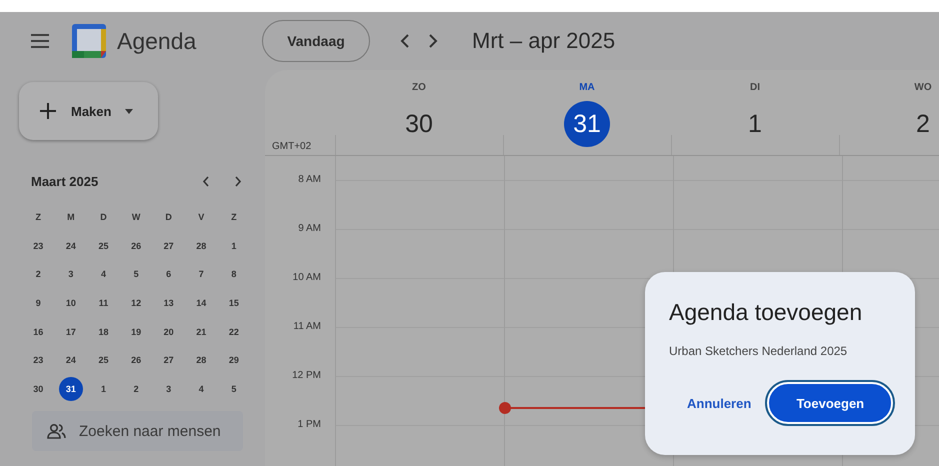 The image size is (939, 466). Describe the element at coordinates (70, 388) in the screenshot. I see `date-cell: 31` at that location.